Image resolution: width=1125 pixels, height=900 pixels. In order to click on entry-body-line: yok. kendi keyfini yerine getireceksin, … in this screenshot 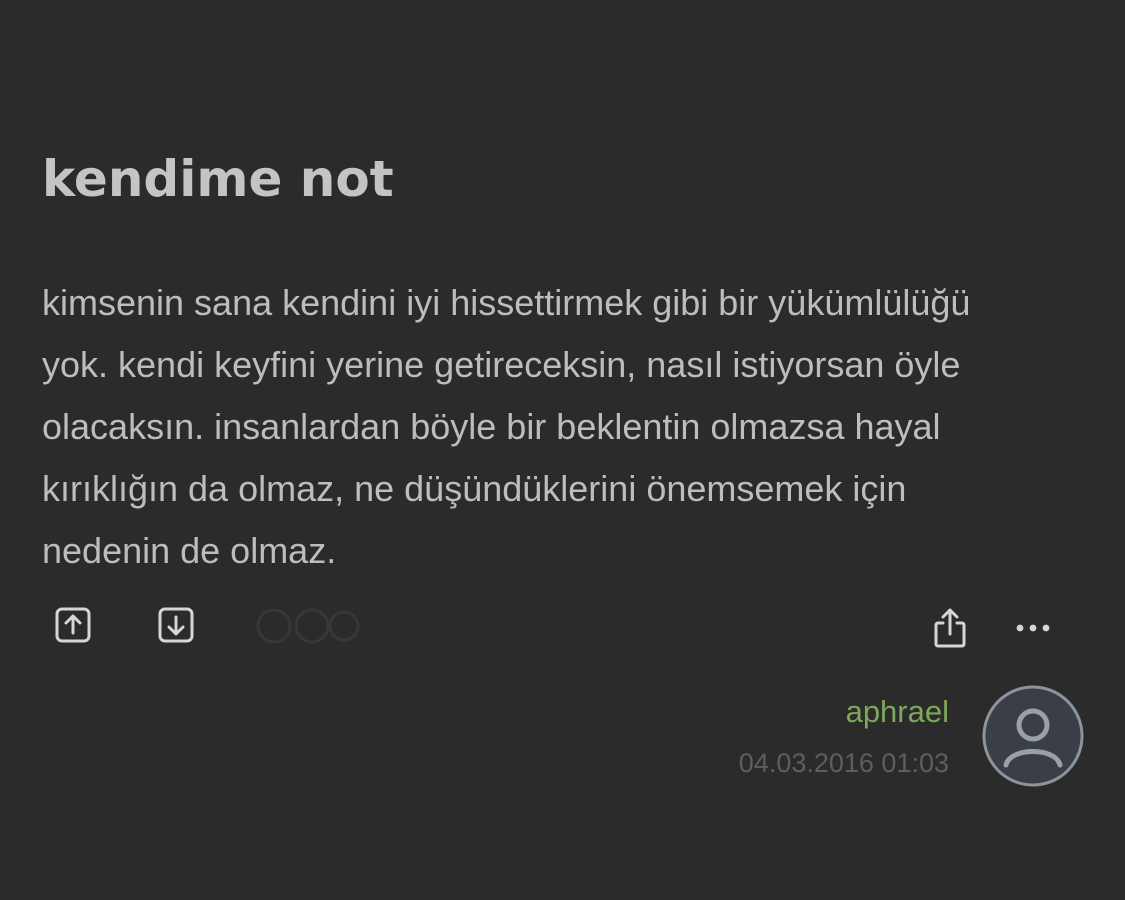, I will do `click(501, 364)`.